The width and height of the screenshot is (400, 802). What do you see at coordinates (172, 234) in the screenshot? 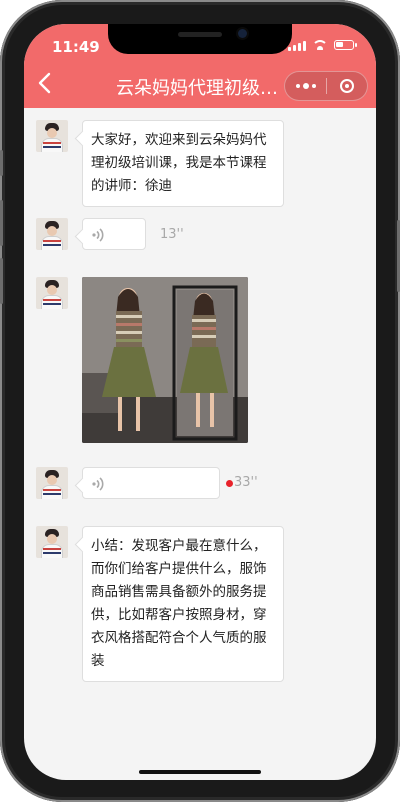
I see `voice-duration: 13''` at bounding box center [172, 234].